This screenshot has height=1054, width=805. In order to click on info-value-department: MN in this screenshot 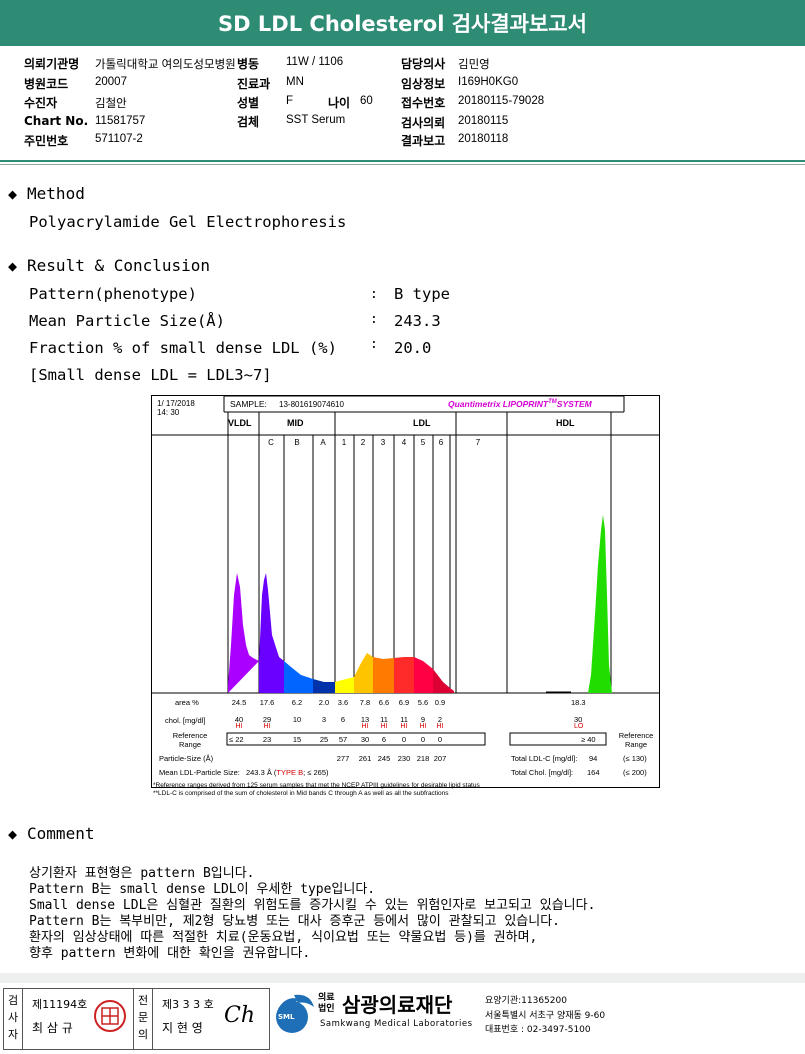, I will do `click(295, 82)`.